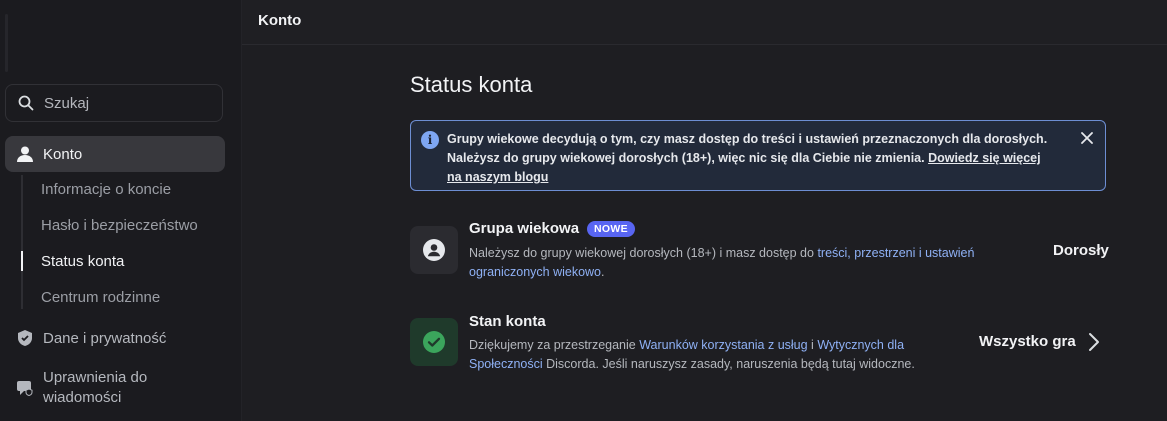 The image size is (1167, 421). What do you see at coordinates (26, 103) in the screenshot?
I see `search-icon` at bounding box center [26, 103].